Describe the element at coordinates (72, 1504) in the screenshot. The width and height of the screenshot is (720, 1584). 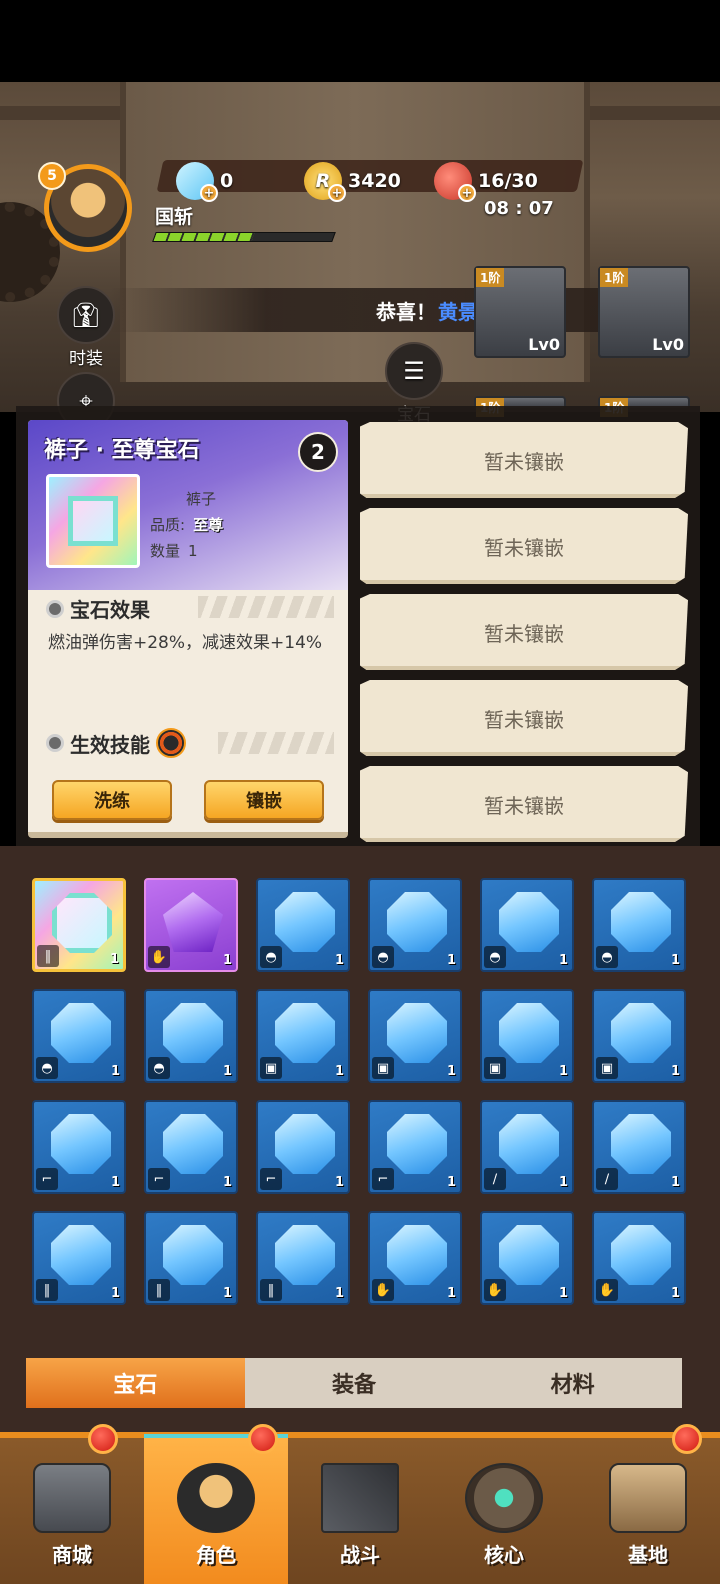
I see `nav-shop: 商城` at that location.